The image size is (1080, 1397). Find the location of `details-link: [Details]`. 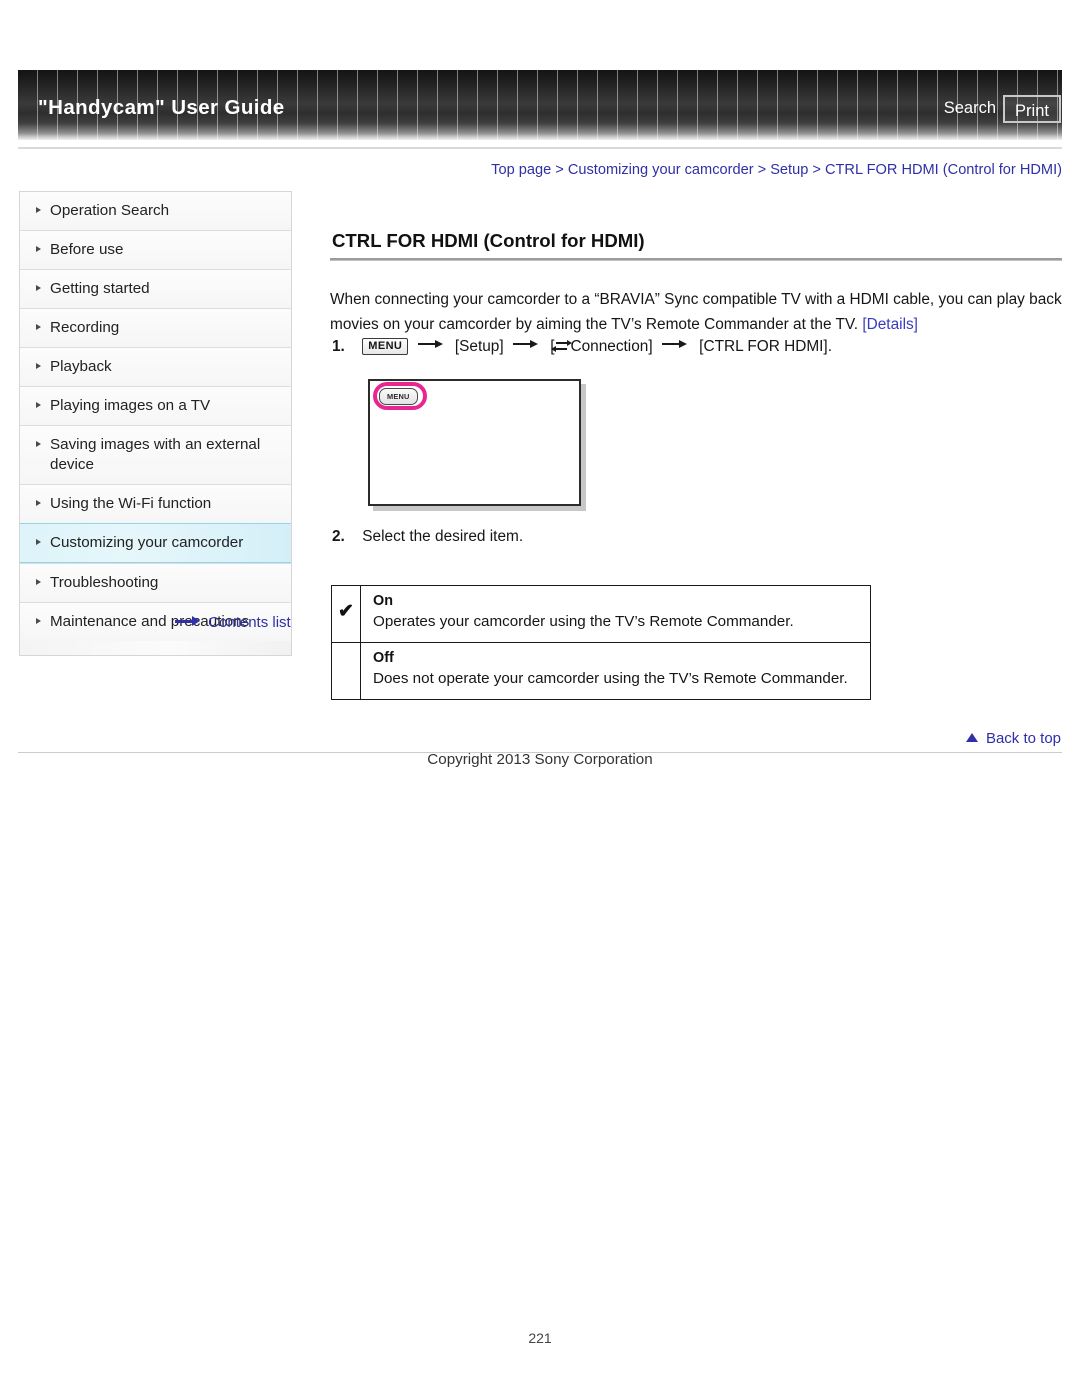

details-link: [Details] is located at coordinates (890, 324).